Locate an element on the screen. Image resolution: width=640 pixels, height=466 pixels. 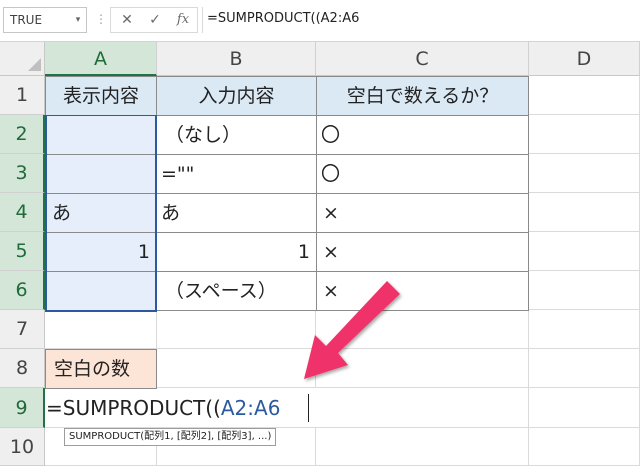
formula-buttons: ✕ ✓ fx is located at coordinates (154, 20).